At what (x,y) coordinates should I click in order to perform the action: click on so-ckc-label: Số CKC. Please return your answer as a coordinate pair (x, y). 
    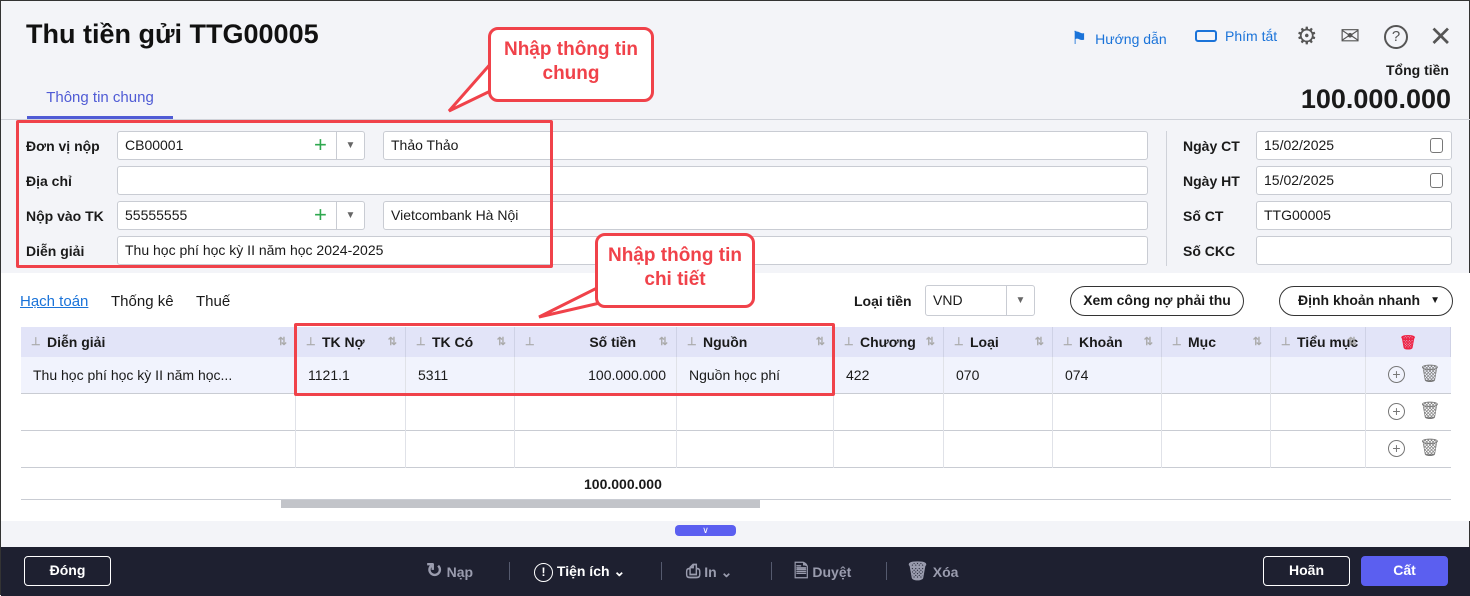
    Looking at the image, I should click on (1209, 251).